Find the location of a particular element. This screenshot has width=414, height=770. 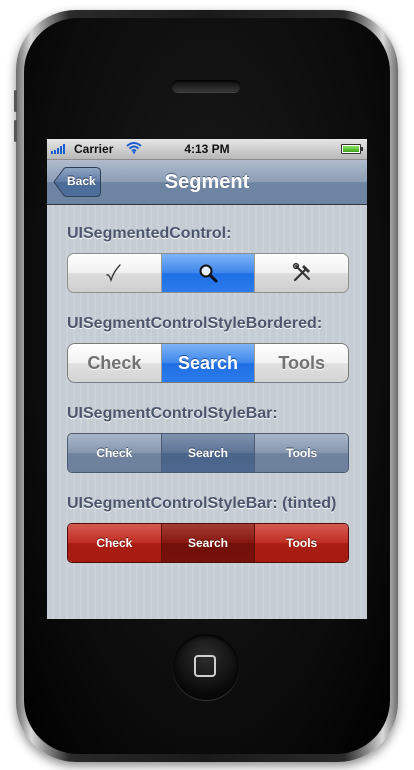

navigation-bar: Back Segment is located at coordinates (207, 182).